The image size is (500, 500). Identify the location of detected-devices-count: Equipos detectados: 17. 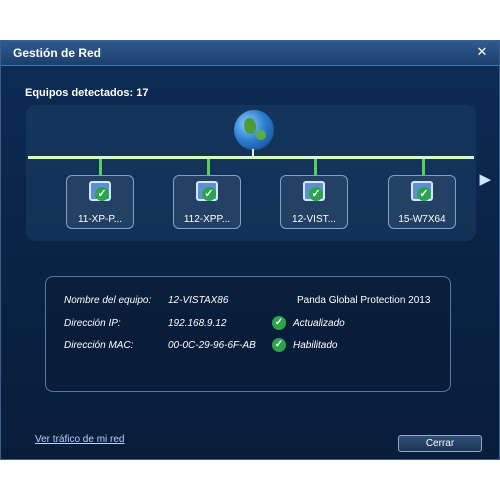
(87, 93).